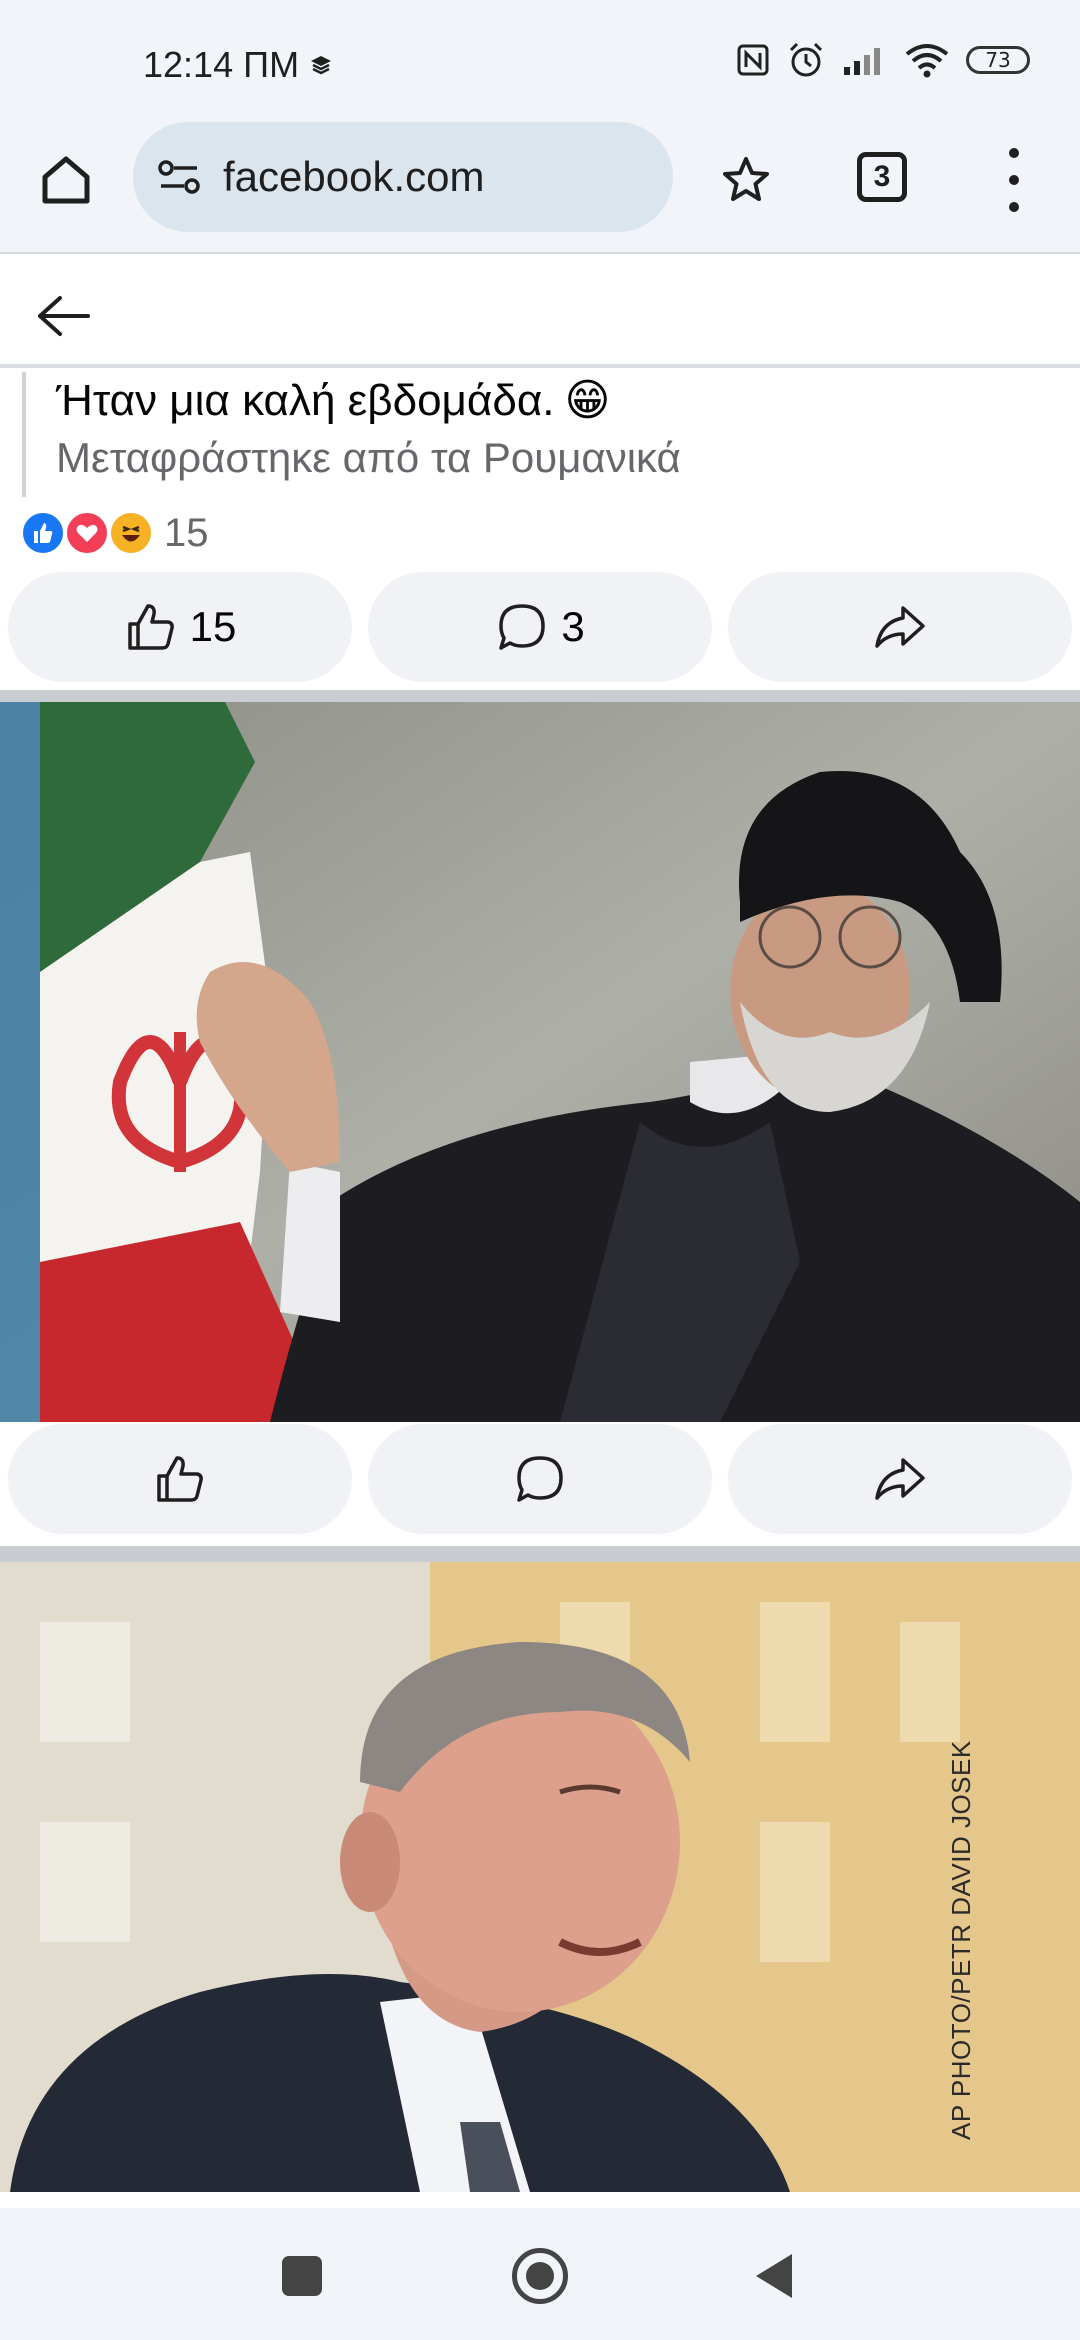 This screenshot has width=1080, height=2340. I want to click on bookmark-button, so click(746, 180).